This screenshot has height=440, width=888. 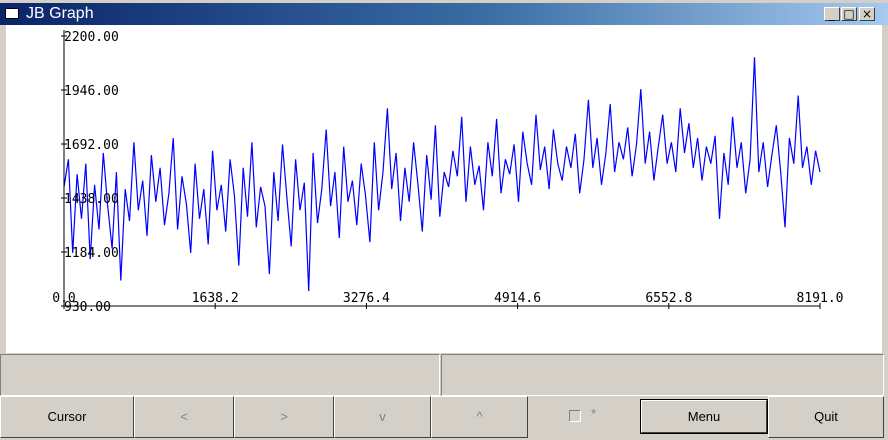 What do you see at coordinates (575, 416) in the screenshot?
I see `star-checkbox` at bounding box center [575, 416].